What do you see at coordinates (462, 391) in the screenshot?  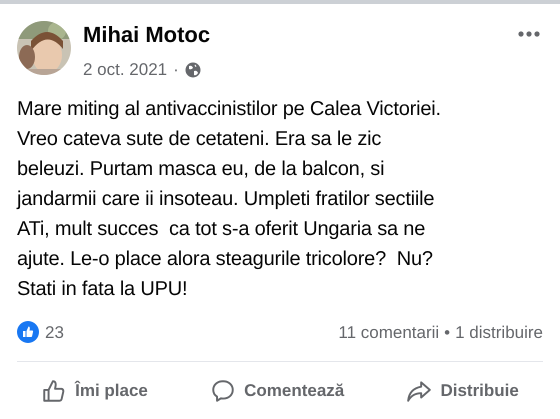 I see `share-button: Distribuie` at bounding box center [462, 391].